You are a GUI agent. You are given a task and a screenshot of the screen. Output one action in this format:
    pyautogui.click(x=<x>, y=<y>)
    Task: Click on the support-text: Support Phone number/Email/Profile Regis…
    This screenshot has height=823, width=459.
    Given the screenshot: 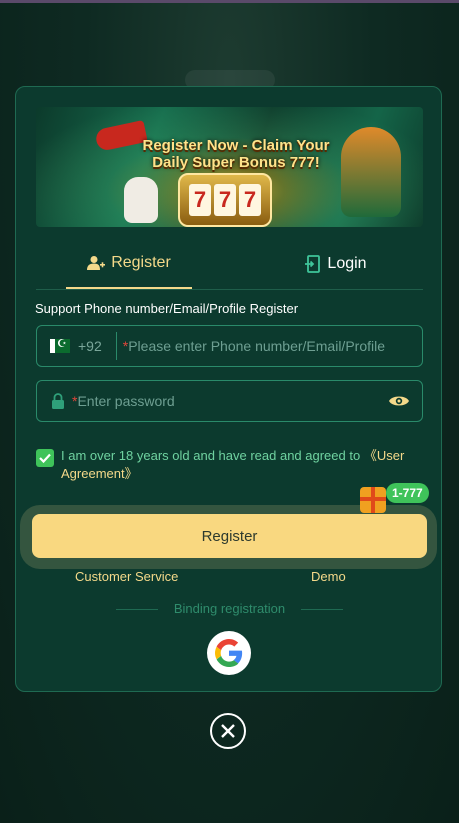 What is the action you would take?
    pyautogui.click(x=167, y=308)
    